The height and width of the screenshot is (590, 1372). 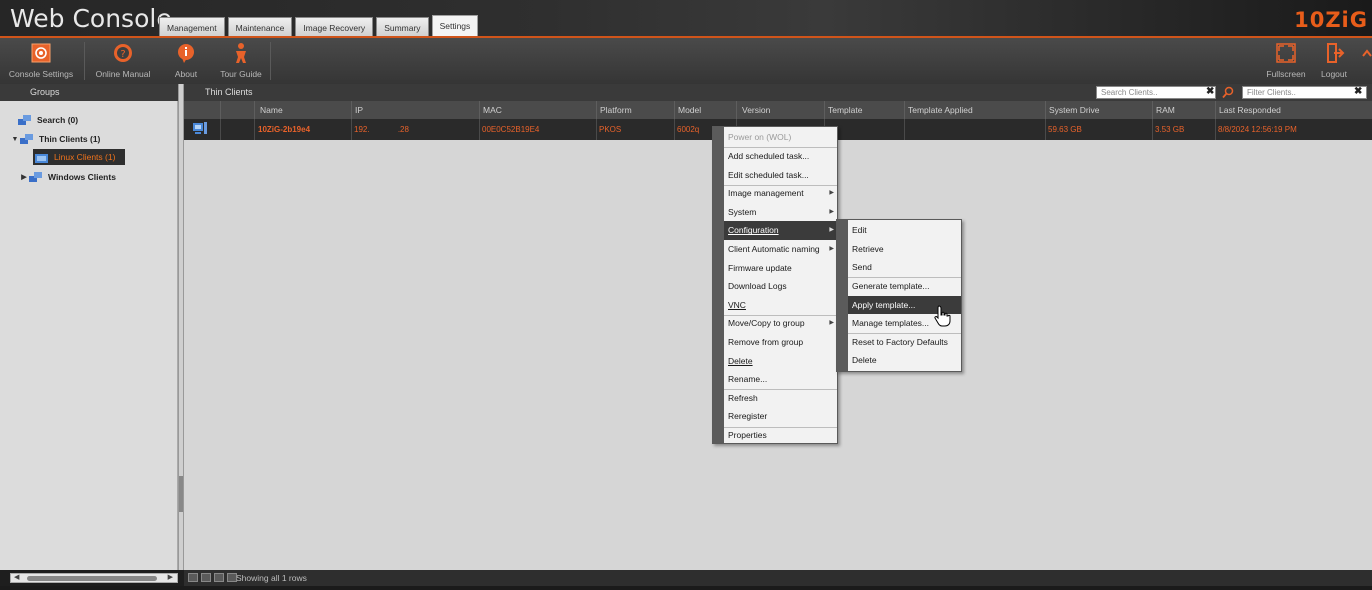 I want to click on menu-vnc: VNC, so click(x=780, y=305).